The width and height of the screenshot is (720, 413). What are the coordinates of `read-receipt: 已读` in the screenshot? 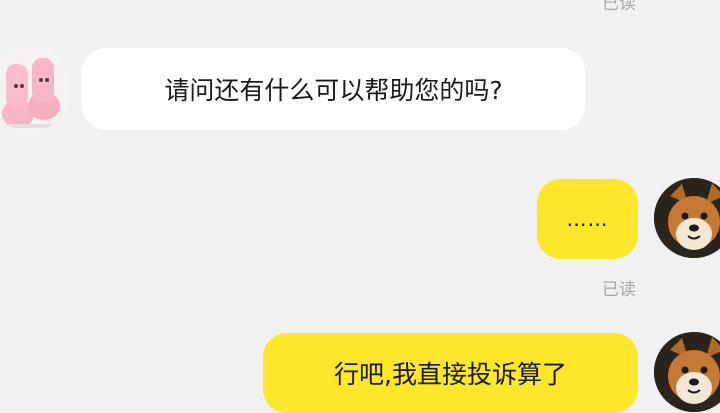 It's located at (619, 290).